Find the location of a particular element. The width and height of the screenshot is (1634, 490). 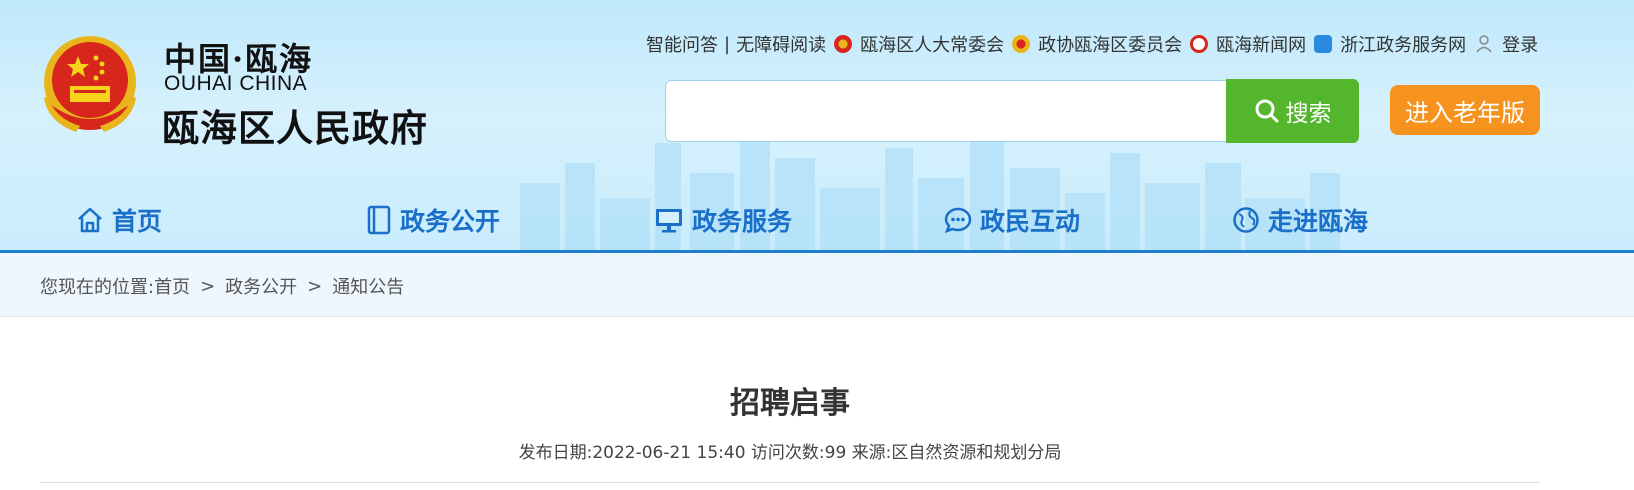

search-input is located at coordinates (946, 111).